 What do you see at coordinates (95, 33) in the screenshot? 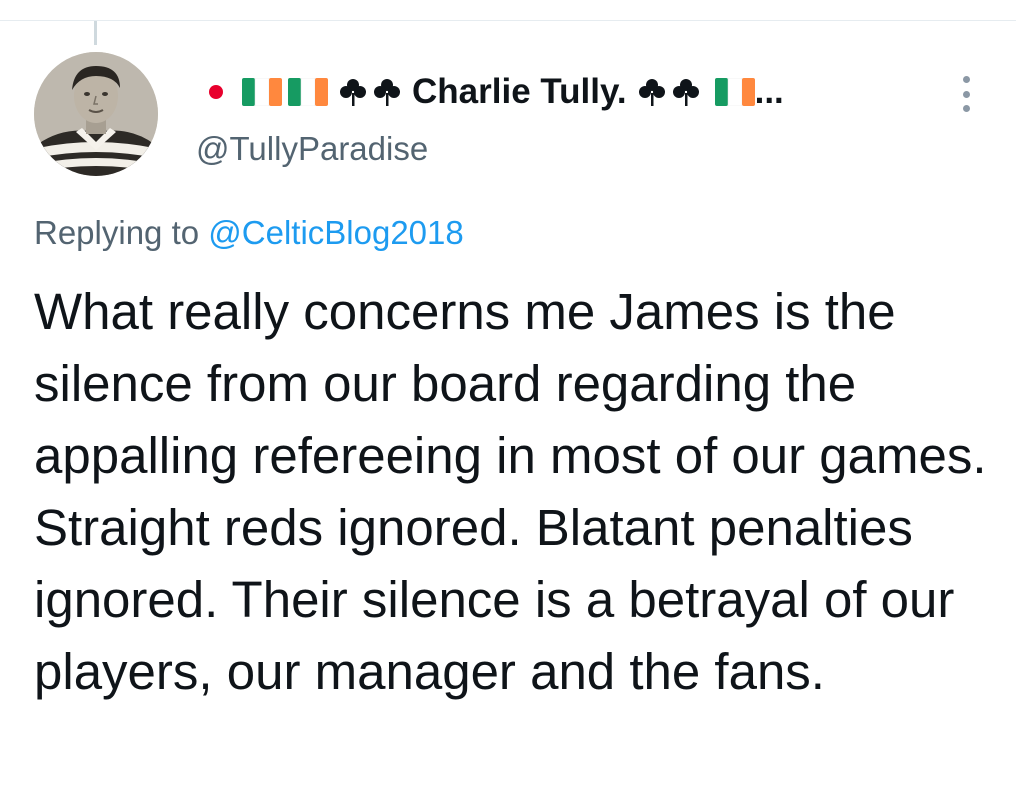
I see `thread-connector-line` at bounding box center [95, 33].